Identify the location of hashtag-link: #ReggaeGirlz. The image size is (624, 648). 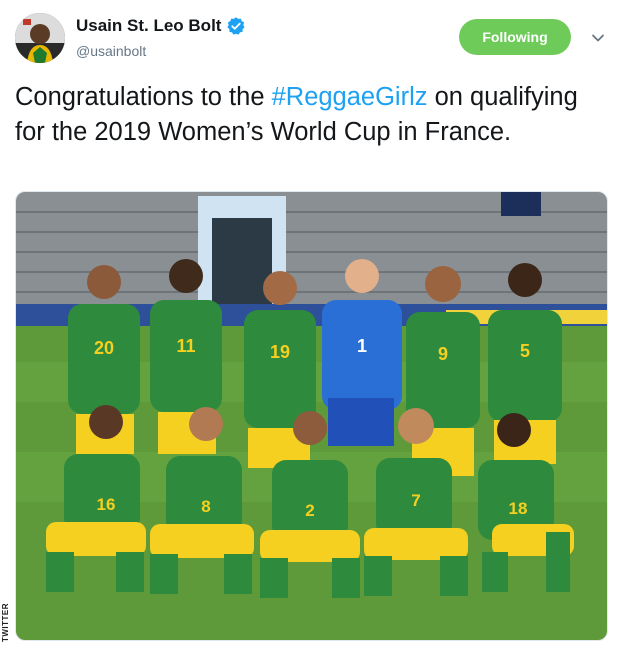
(350, 97).